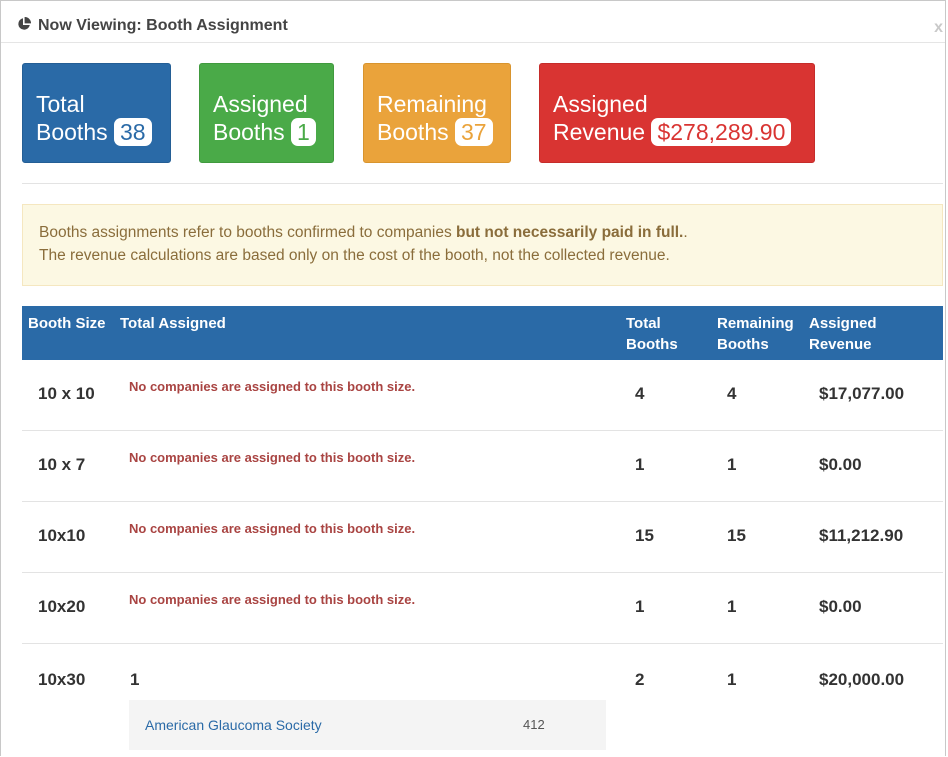 The image size is (948, 757). What do you see at coordinates (644, 535) in the screenshot?
I see `total-booths-cell: 15` at bounding box center [644, 535].